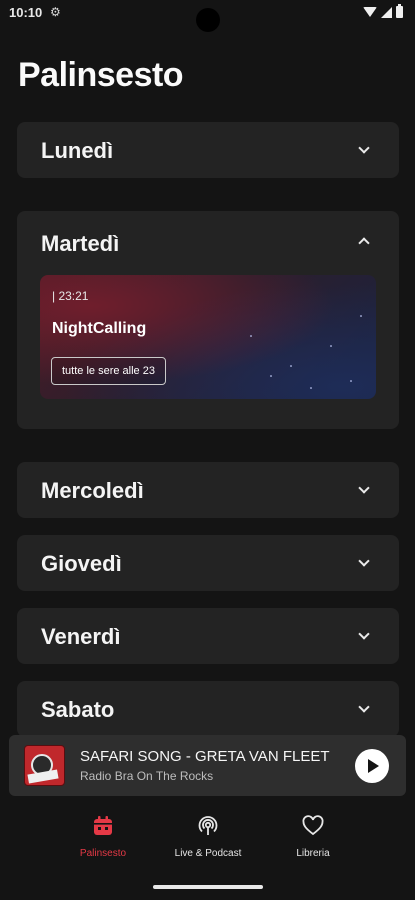 The width and height of the screenshot is (415, 900). Describe the element at coordinates (399, 11) in the screenshot. I see `battery-icon` at that location.